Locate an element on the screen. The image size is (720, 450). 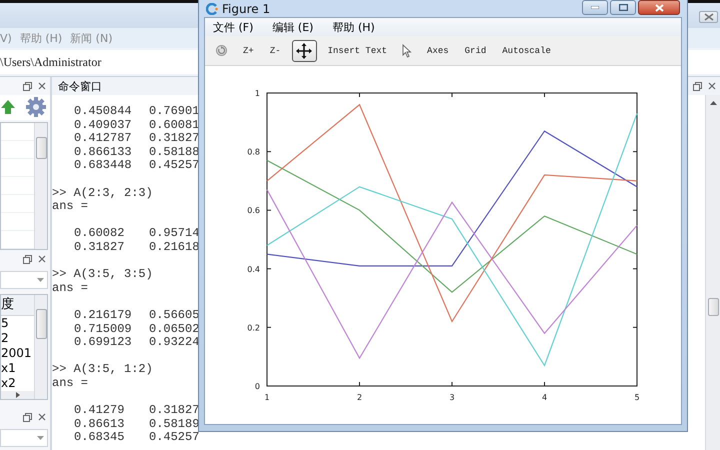
matrix-value: 0.450844 is located at coordinates (103, 112).